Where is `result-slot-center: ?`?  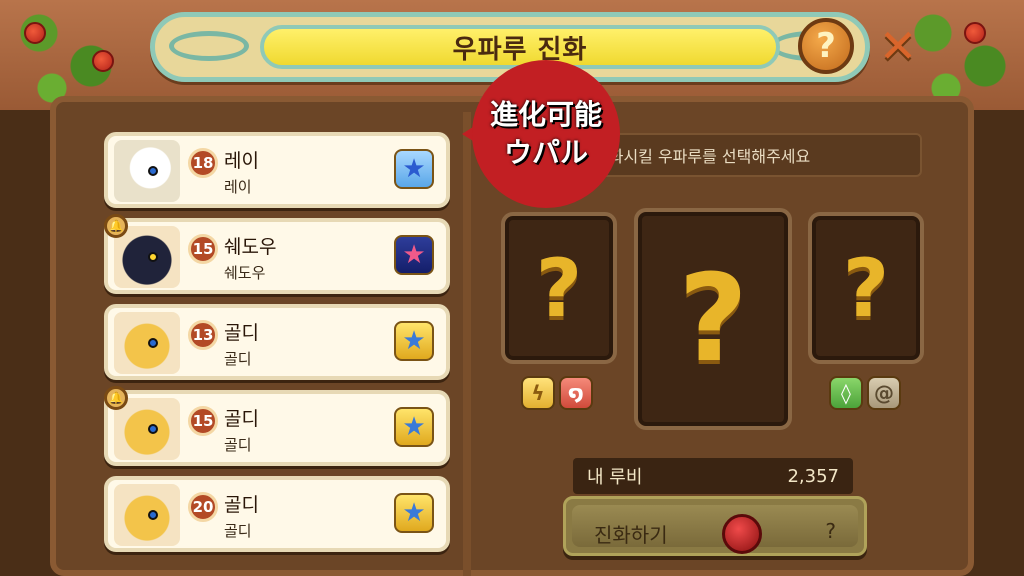 result-slot-center: ? is located at coordinates (713, 319).